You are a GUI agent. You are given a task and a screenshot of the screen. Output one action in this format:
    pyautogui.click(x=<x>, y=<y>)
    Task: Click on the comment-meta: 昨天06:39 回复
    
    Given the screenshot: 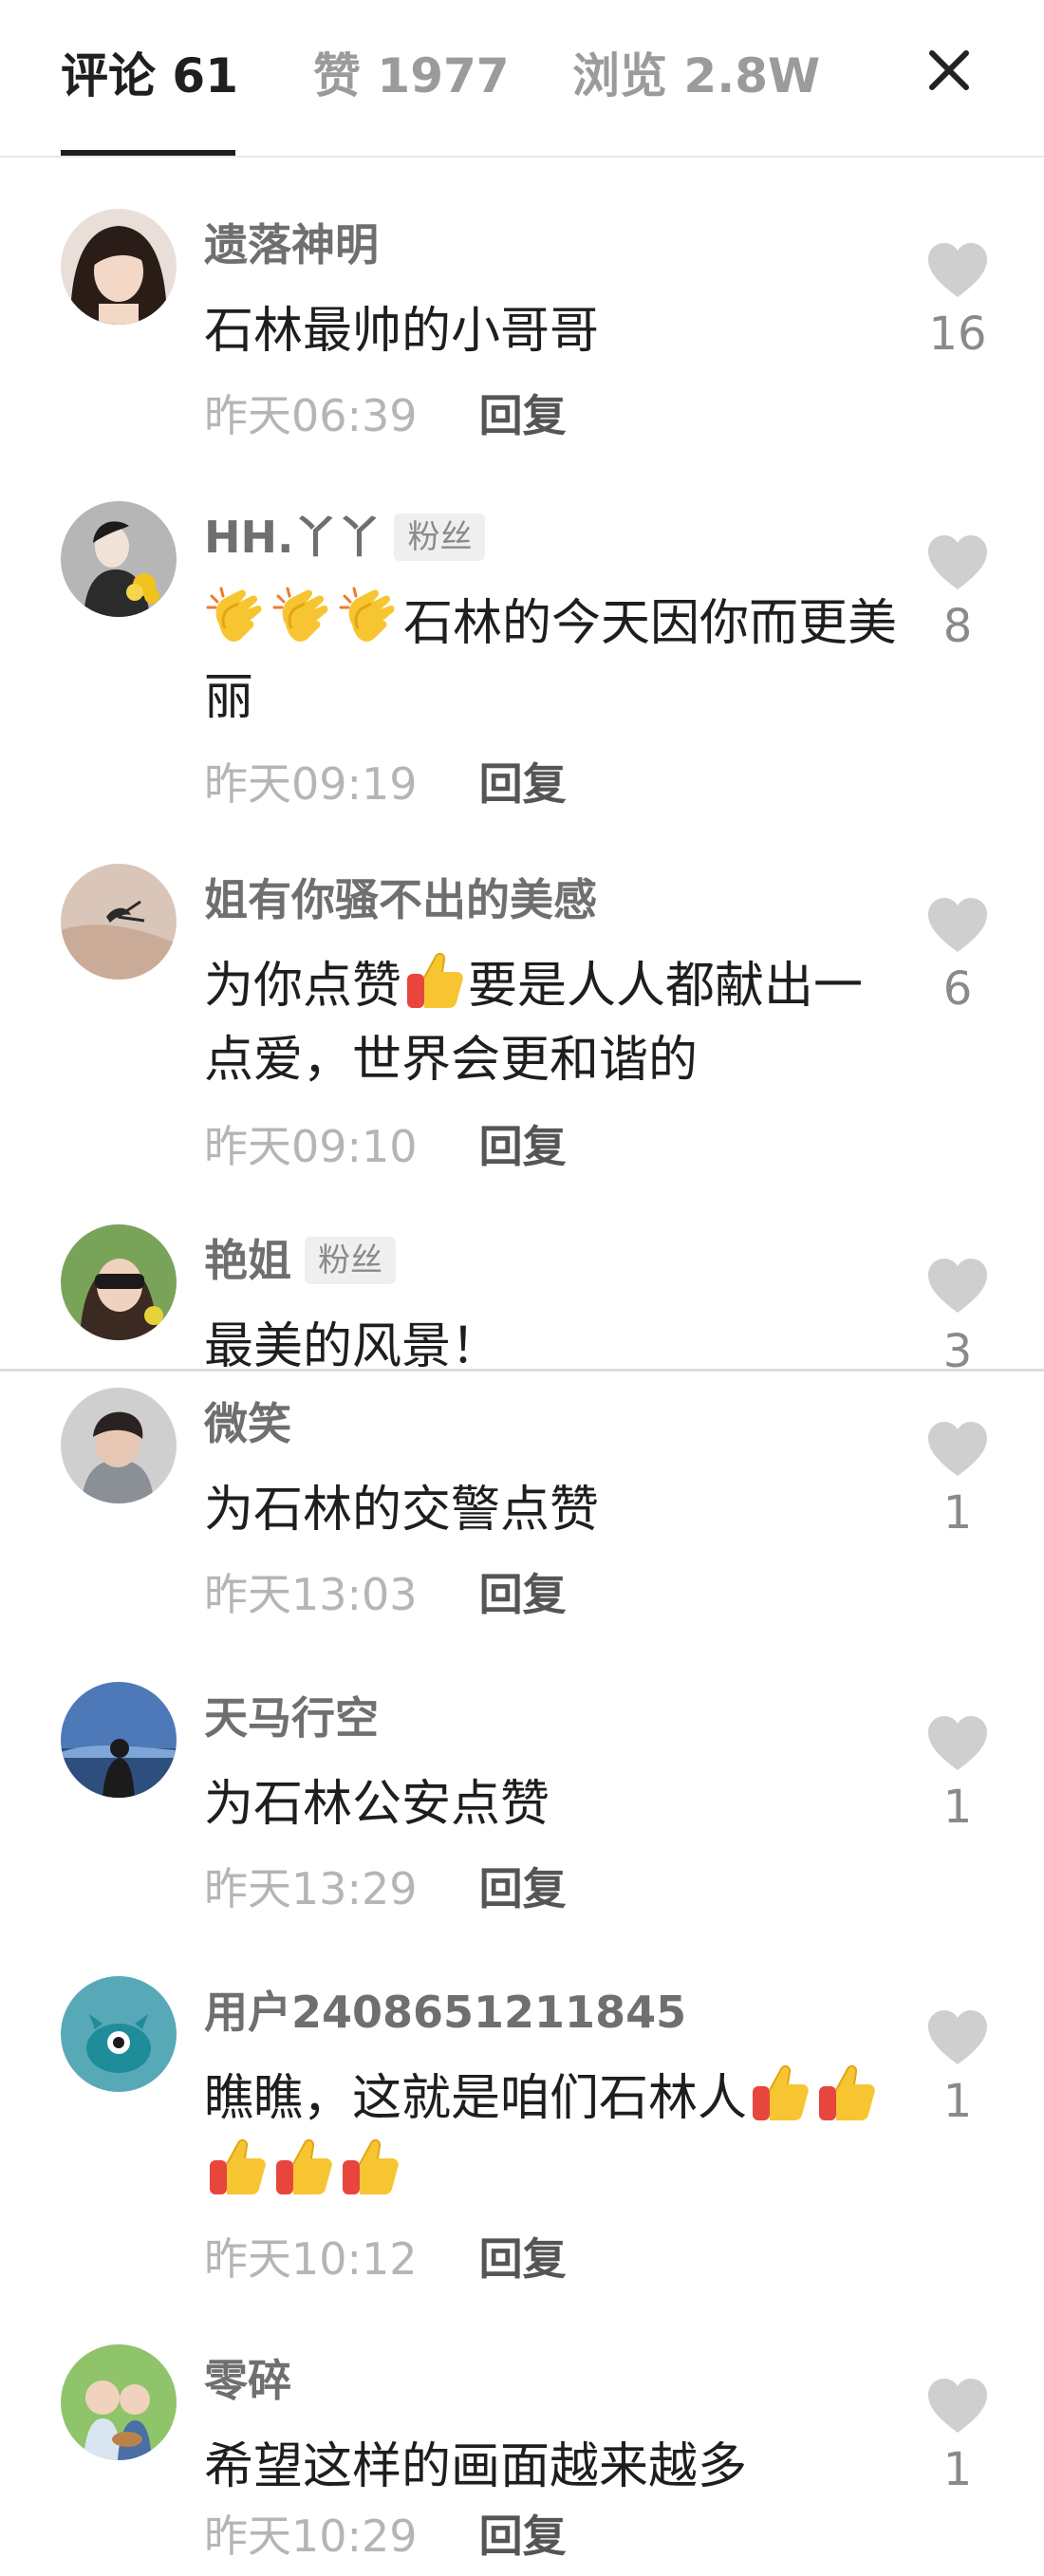 What is the action you would take?
    pyautogui.click(x=385, y=416)
    